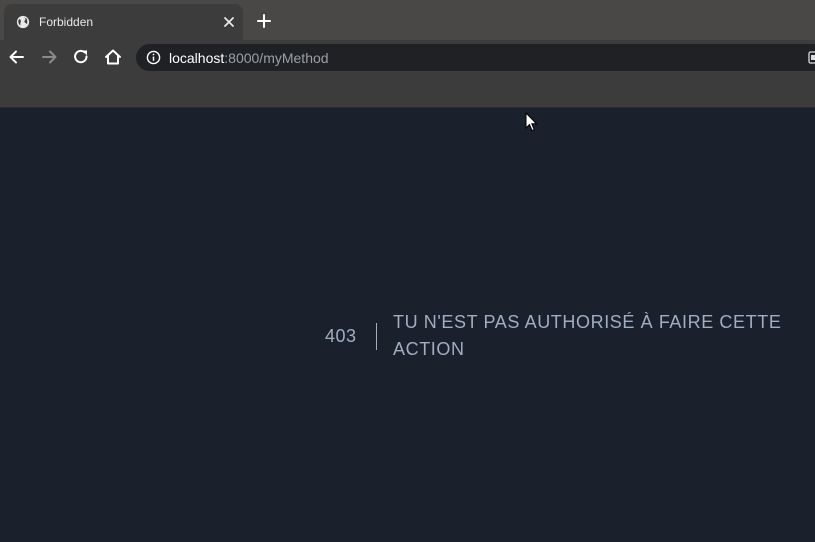 The width and height of the screenshot is (815, 542). Describe the element at coordinates (197, 58) in the screenshot. I see `url-host: localhost` at that location.